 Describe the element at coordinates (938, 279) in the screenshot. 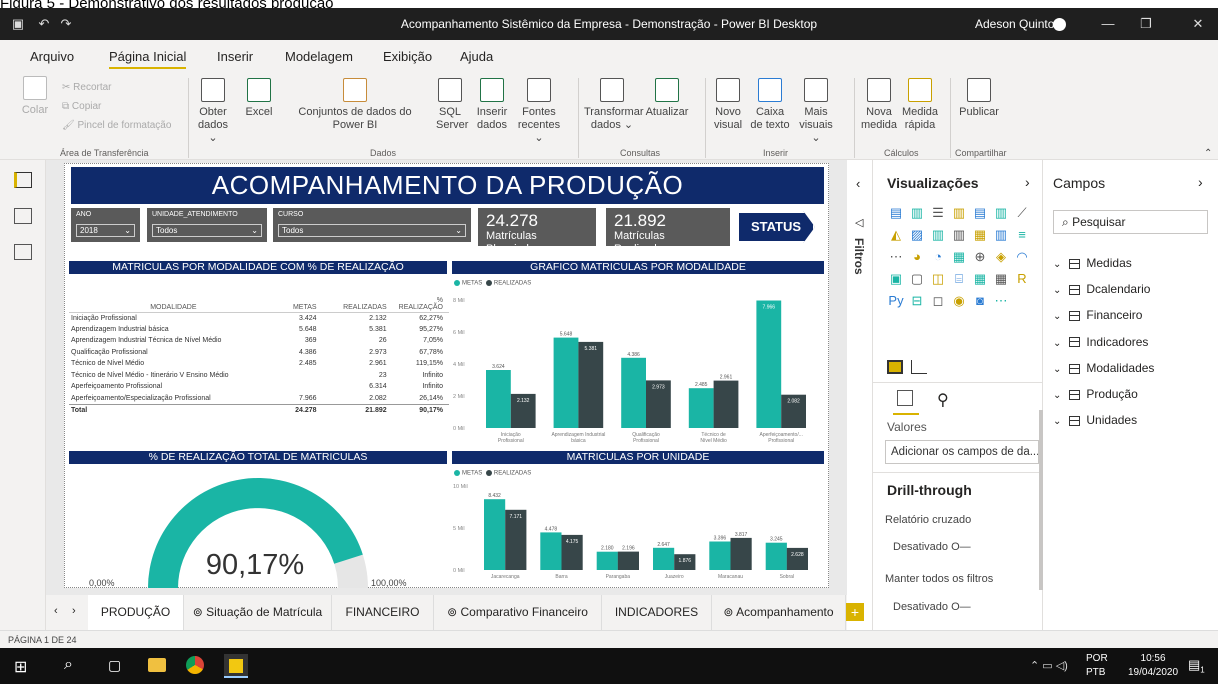

I see `visual-type-icon: ◫` at that location.